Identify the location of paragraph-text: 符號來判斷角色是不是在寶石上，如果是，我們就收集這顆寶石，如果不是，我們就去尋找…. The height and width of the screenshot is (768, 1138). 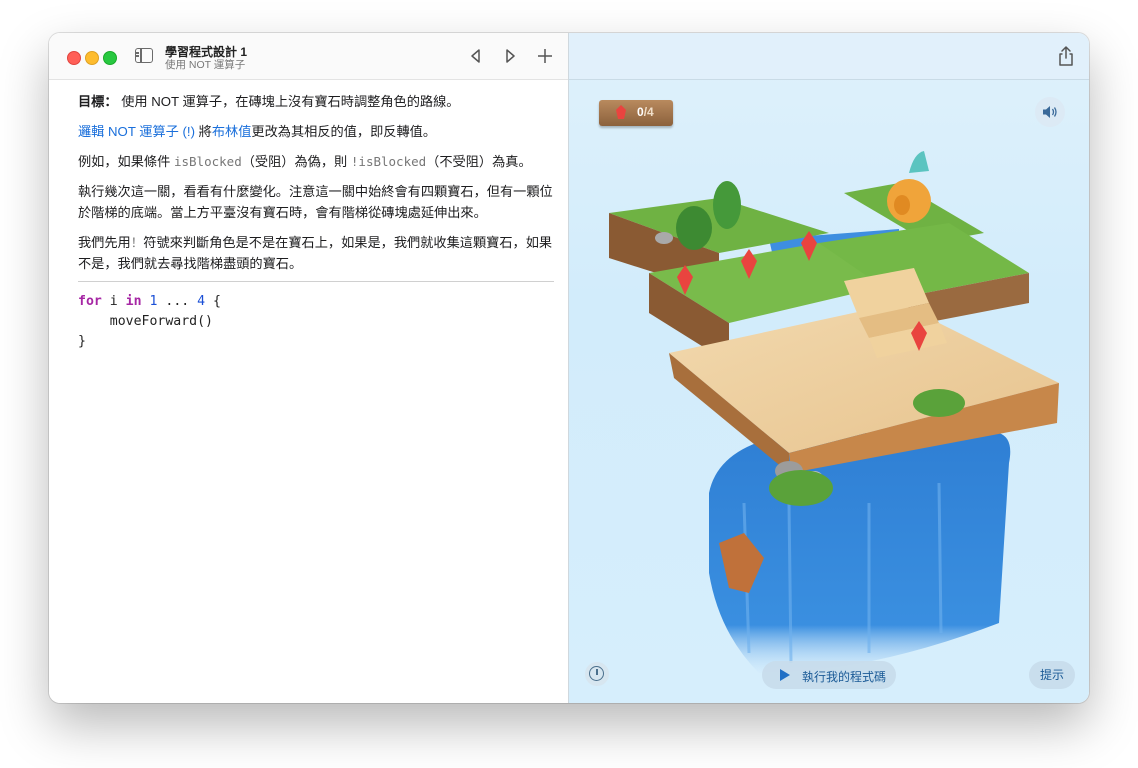
(315, 253).